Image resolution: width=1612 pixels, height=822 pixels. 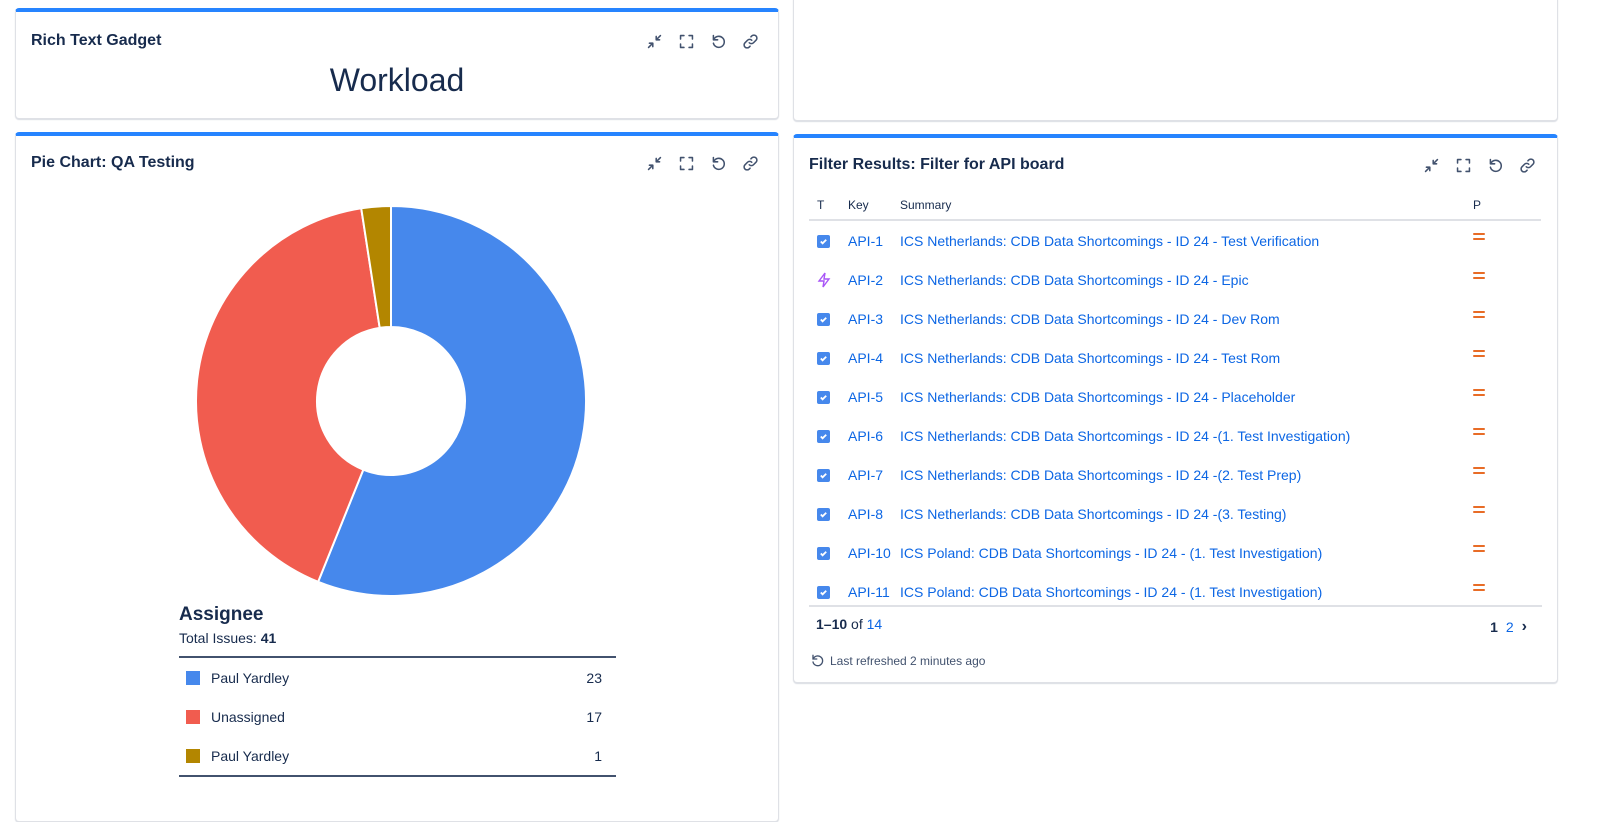 I want to click on legend-name: Unassigned, so click(x=248, y=716).